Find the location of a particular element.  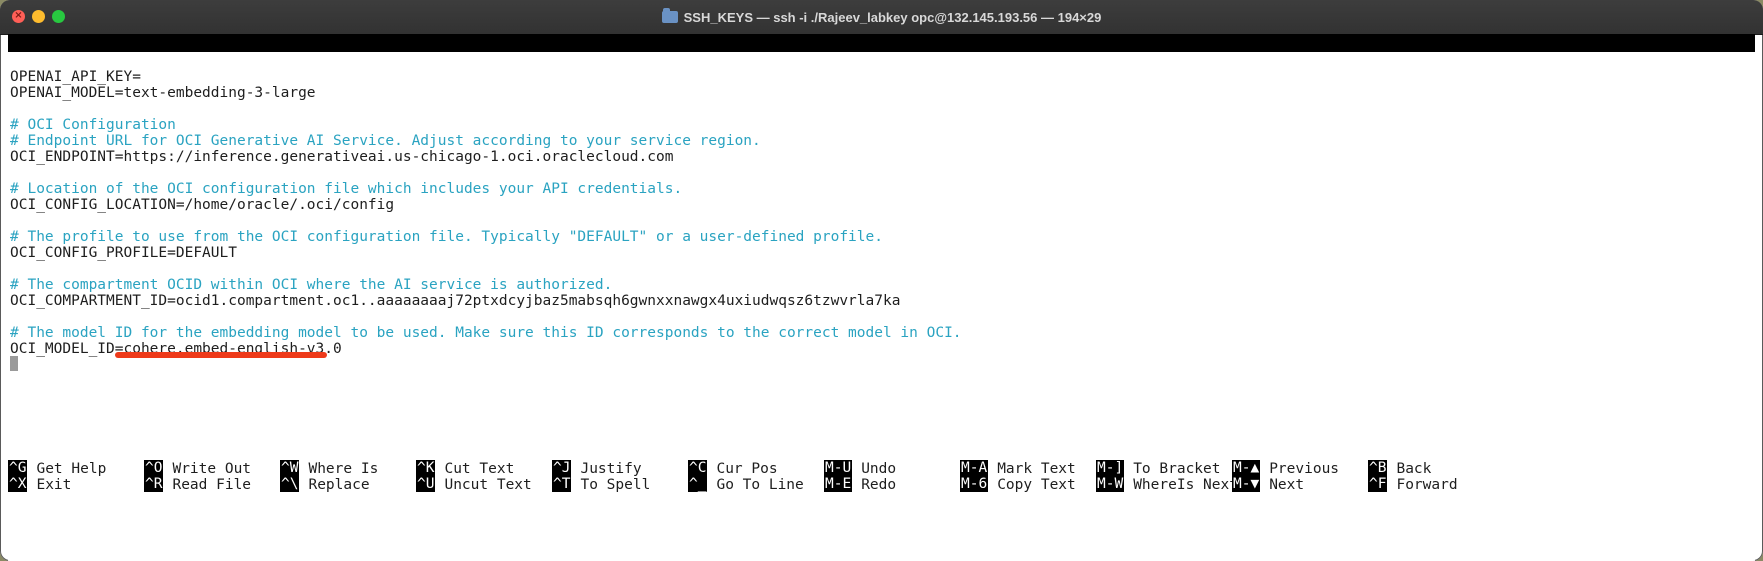

shortcut-label: Read File is located at coordinates (212, 485).